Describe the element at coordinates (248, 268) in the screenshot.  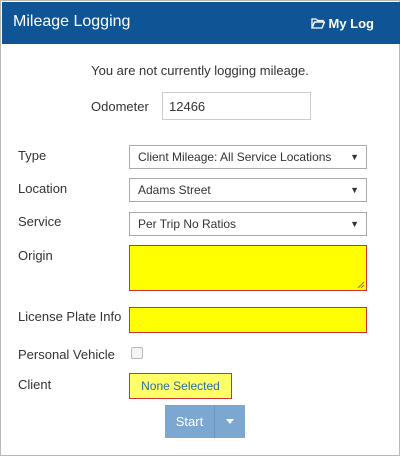
I see `origin-textarea` at that location.